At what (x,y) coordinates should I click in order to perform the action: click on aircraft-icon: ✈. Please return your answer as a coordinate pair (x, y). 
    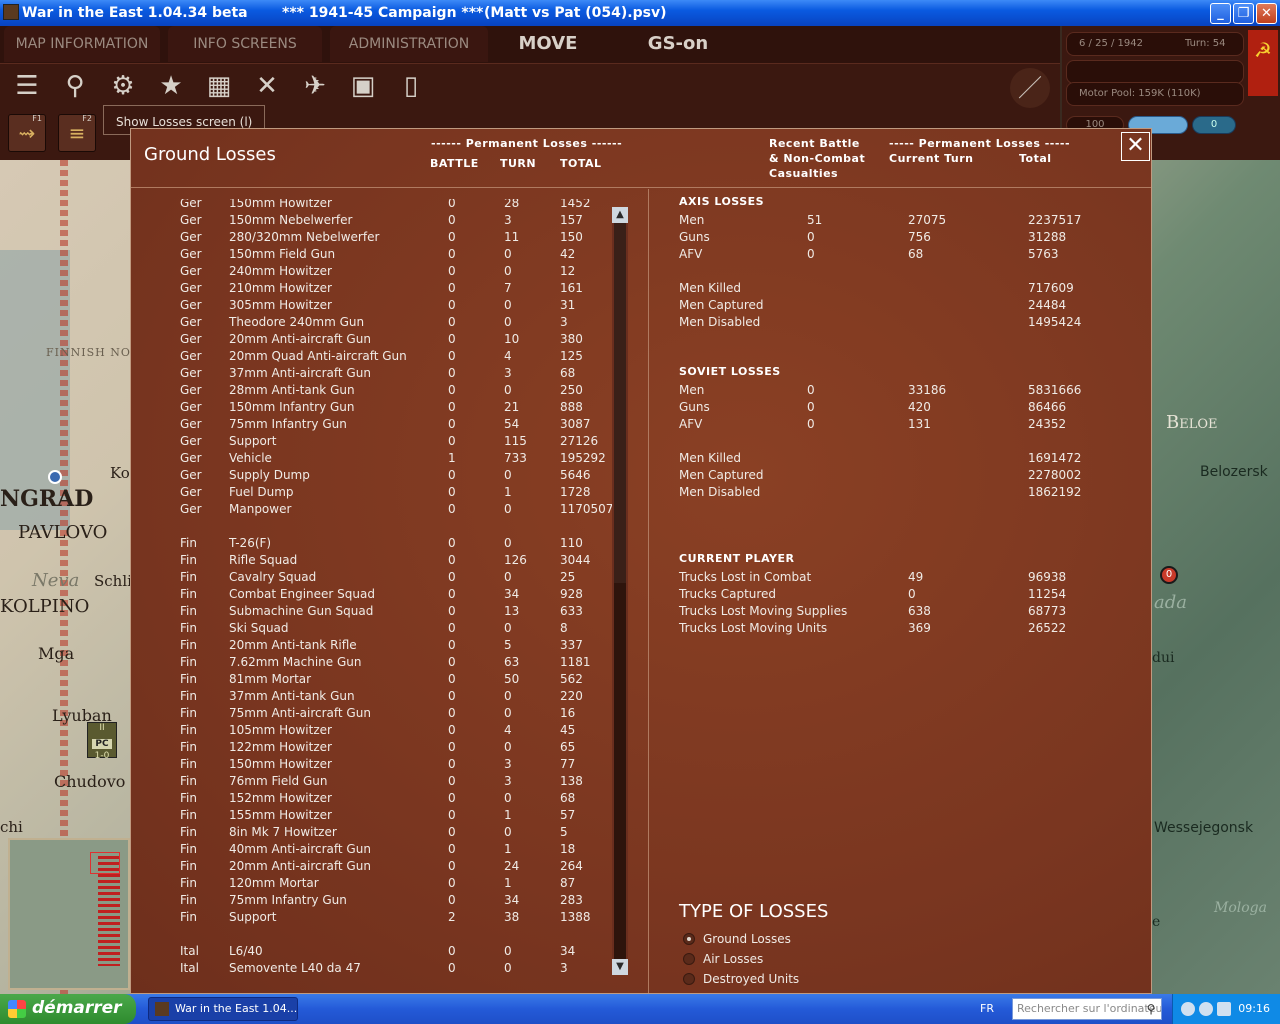
    Looking at the image, I should click on (315, 86).